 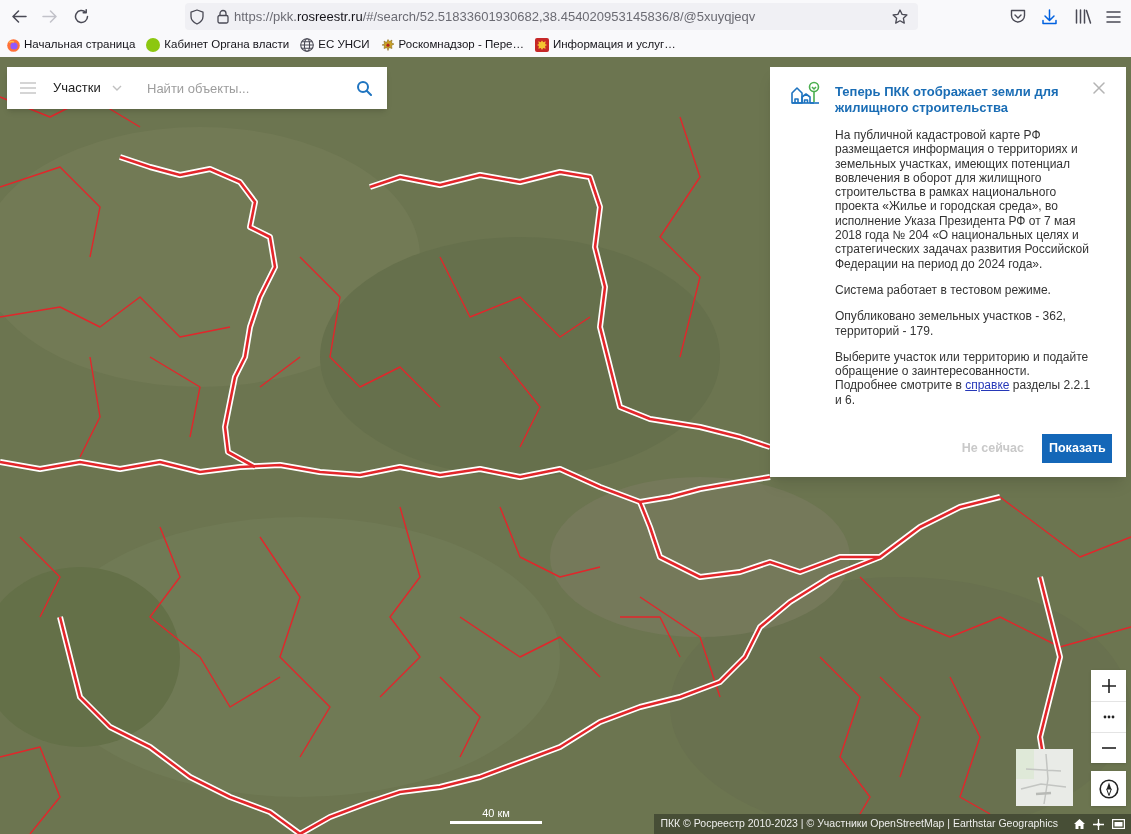 What do you see at coordinates (551, 16) in the screenshot?
I see `address-bar: https://pkk.rosreestr.ru/#/search/52.51833601930682,38.454020953145836/8/@5xuyqjeqv` at bounding box center [551, 16].